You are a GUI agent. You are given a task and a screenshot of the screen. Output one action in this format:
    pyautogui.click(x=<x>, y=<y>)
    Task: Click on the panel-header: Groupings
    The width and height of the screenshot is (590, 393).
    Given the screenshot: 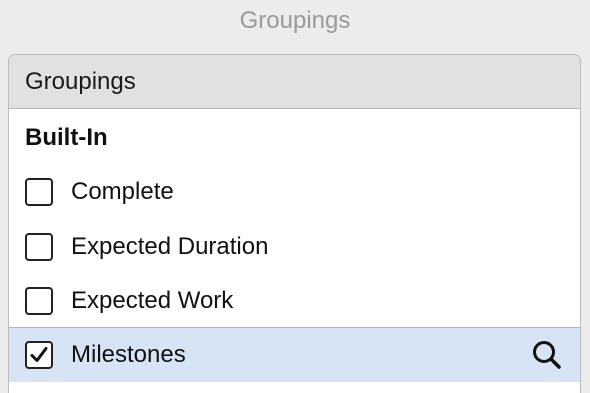 What is the action you would take?
    pyautogui.click(x=294, y=82)
    